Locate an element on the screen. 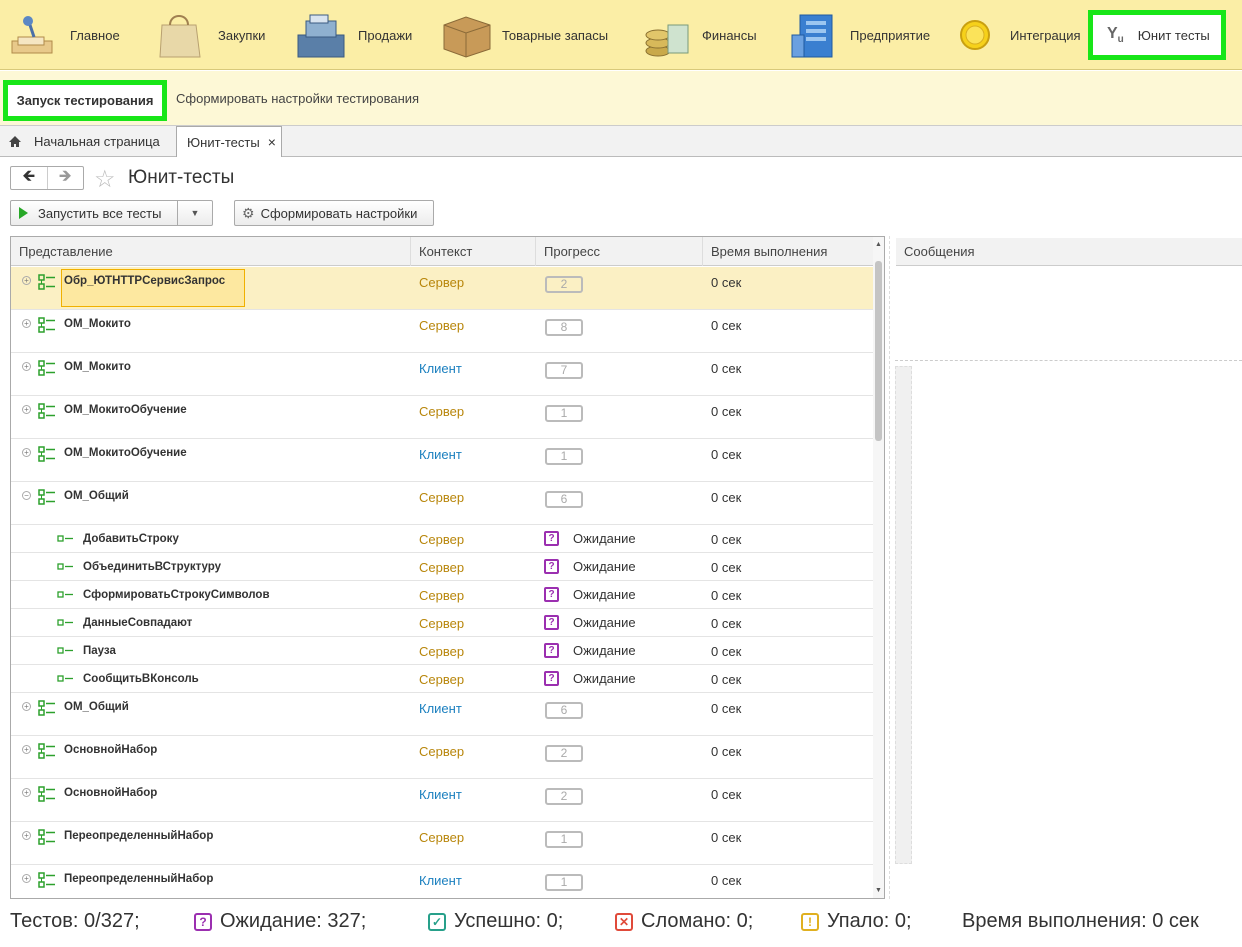 The image size is (1242, 947). test-context: Клиент is located at coordinates (440, 880).